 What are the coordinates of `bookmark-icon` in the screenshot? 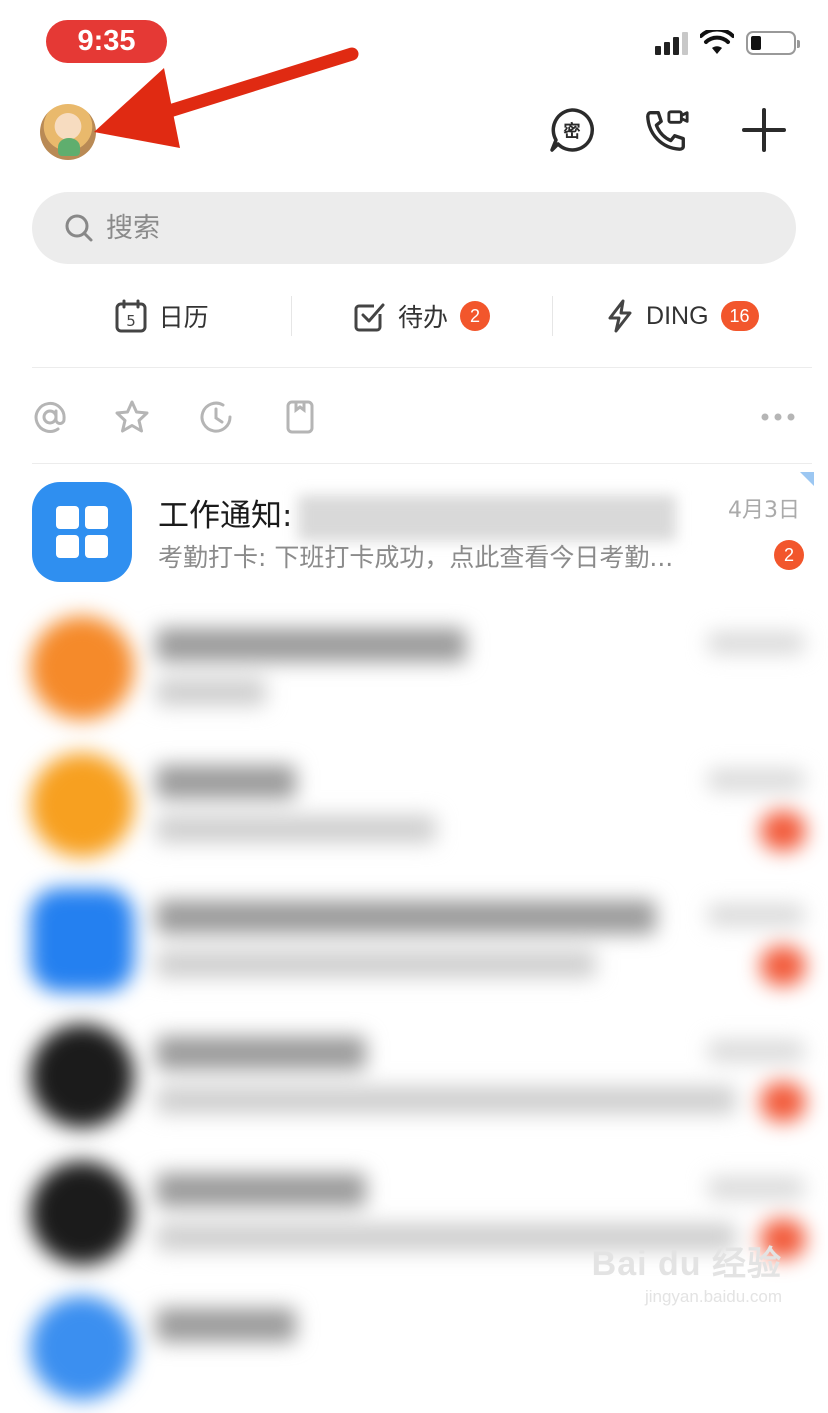 It's located at (300, 417).